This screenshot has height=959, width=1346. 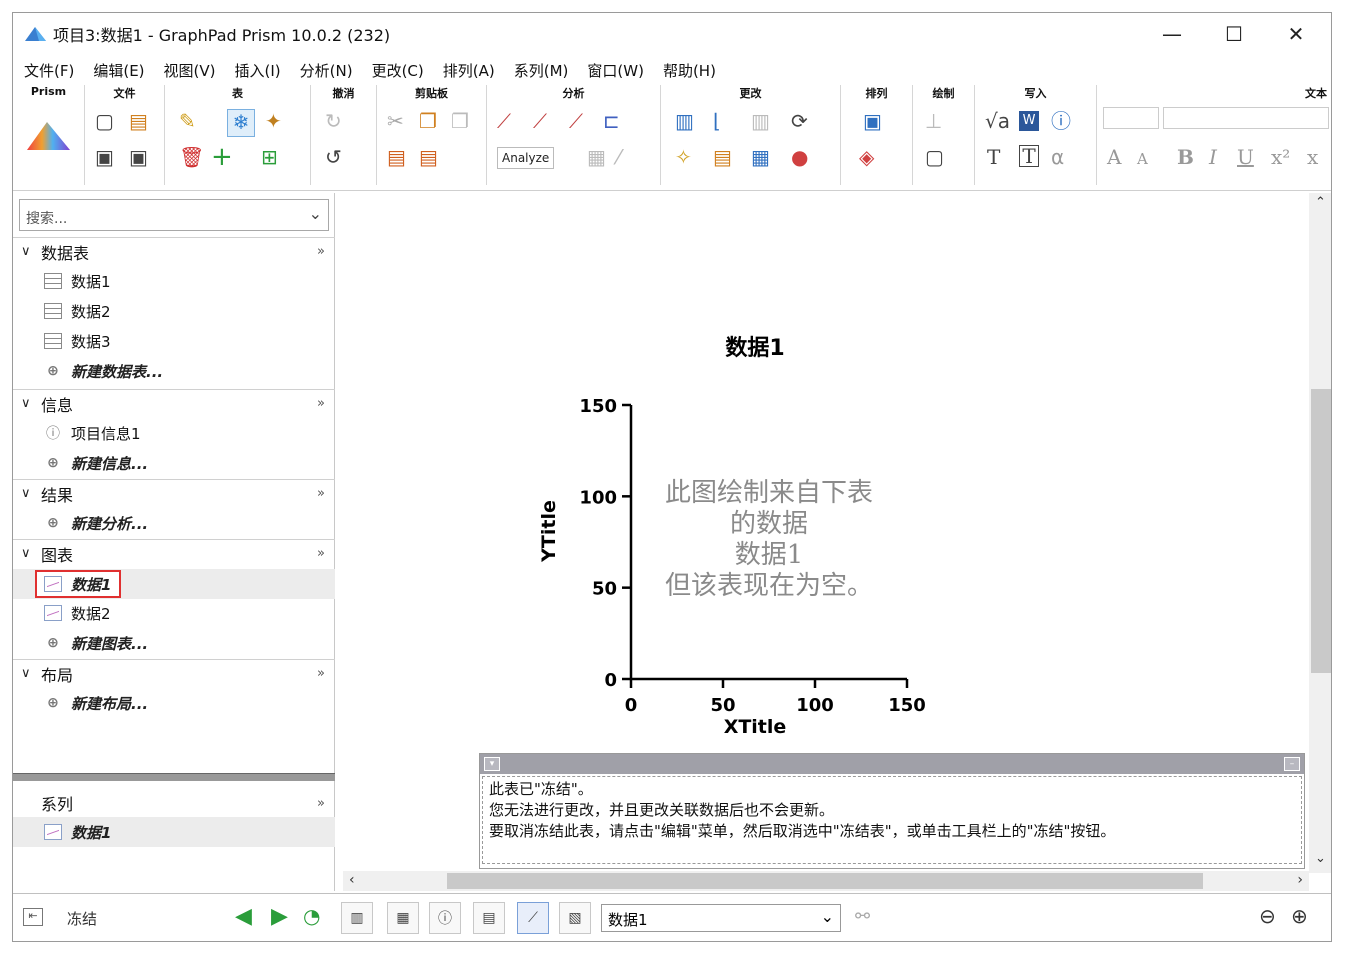 I want to click on regression-icon: ⟋, so click(x=576, y=121).